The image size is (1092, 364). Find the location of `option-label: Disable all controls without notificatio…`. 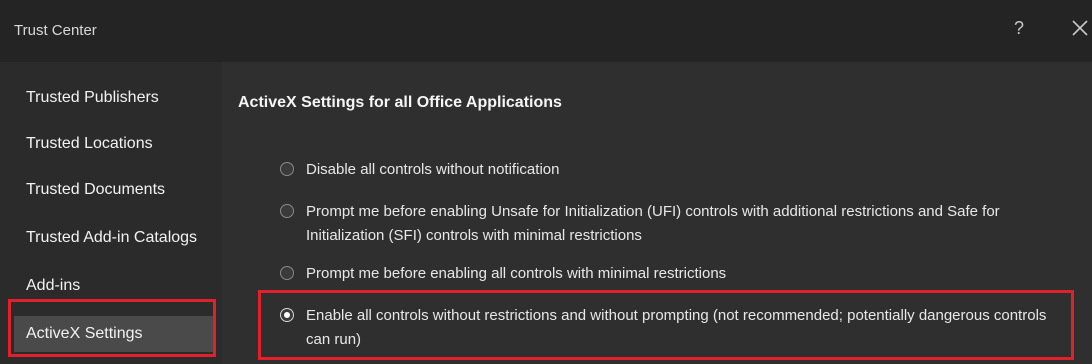

option-label: Disable all controls without notificatio… is located at coordinates (433, 169).